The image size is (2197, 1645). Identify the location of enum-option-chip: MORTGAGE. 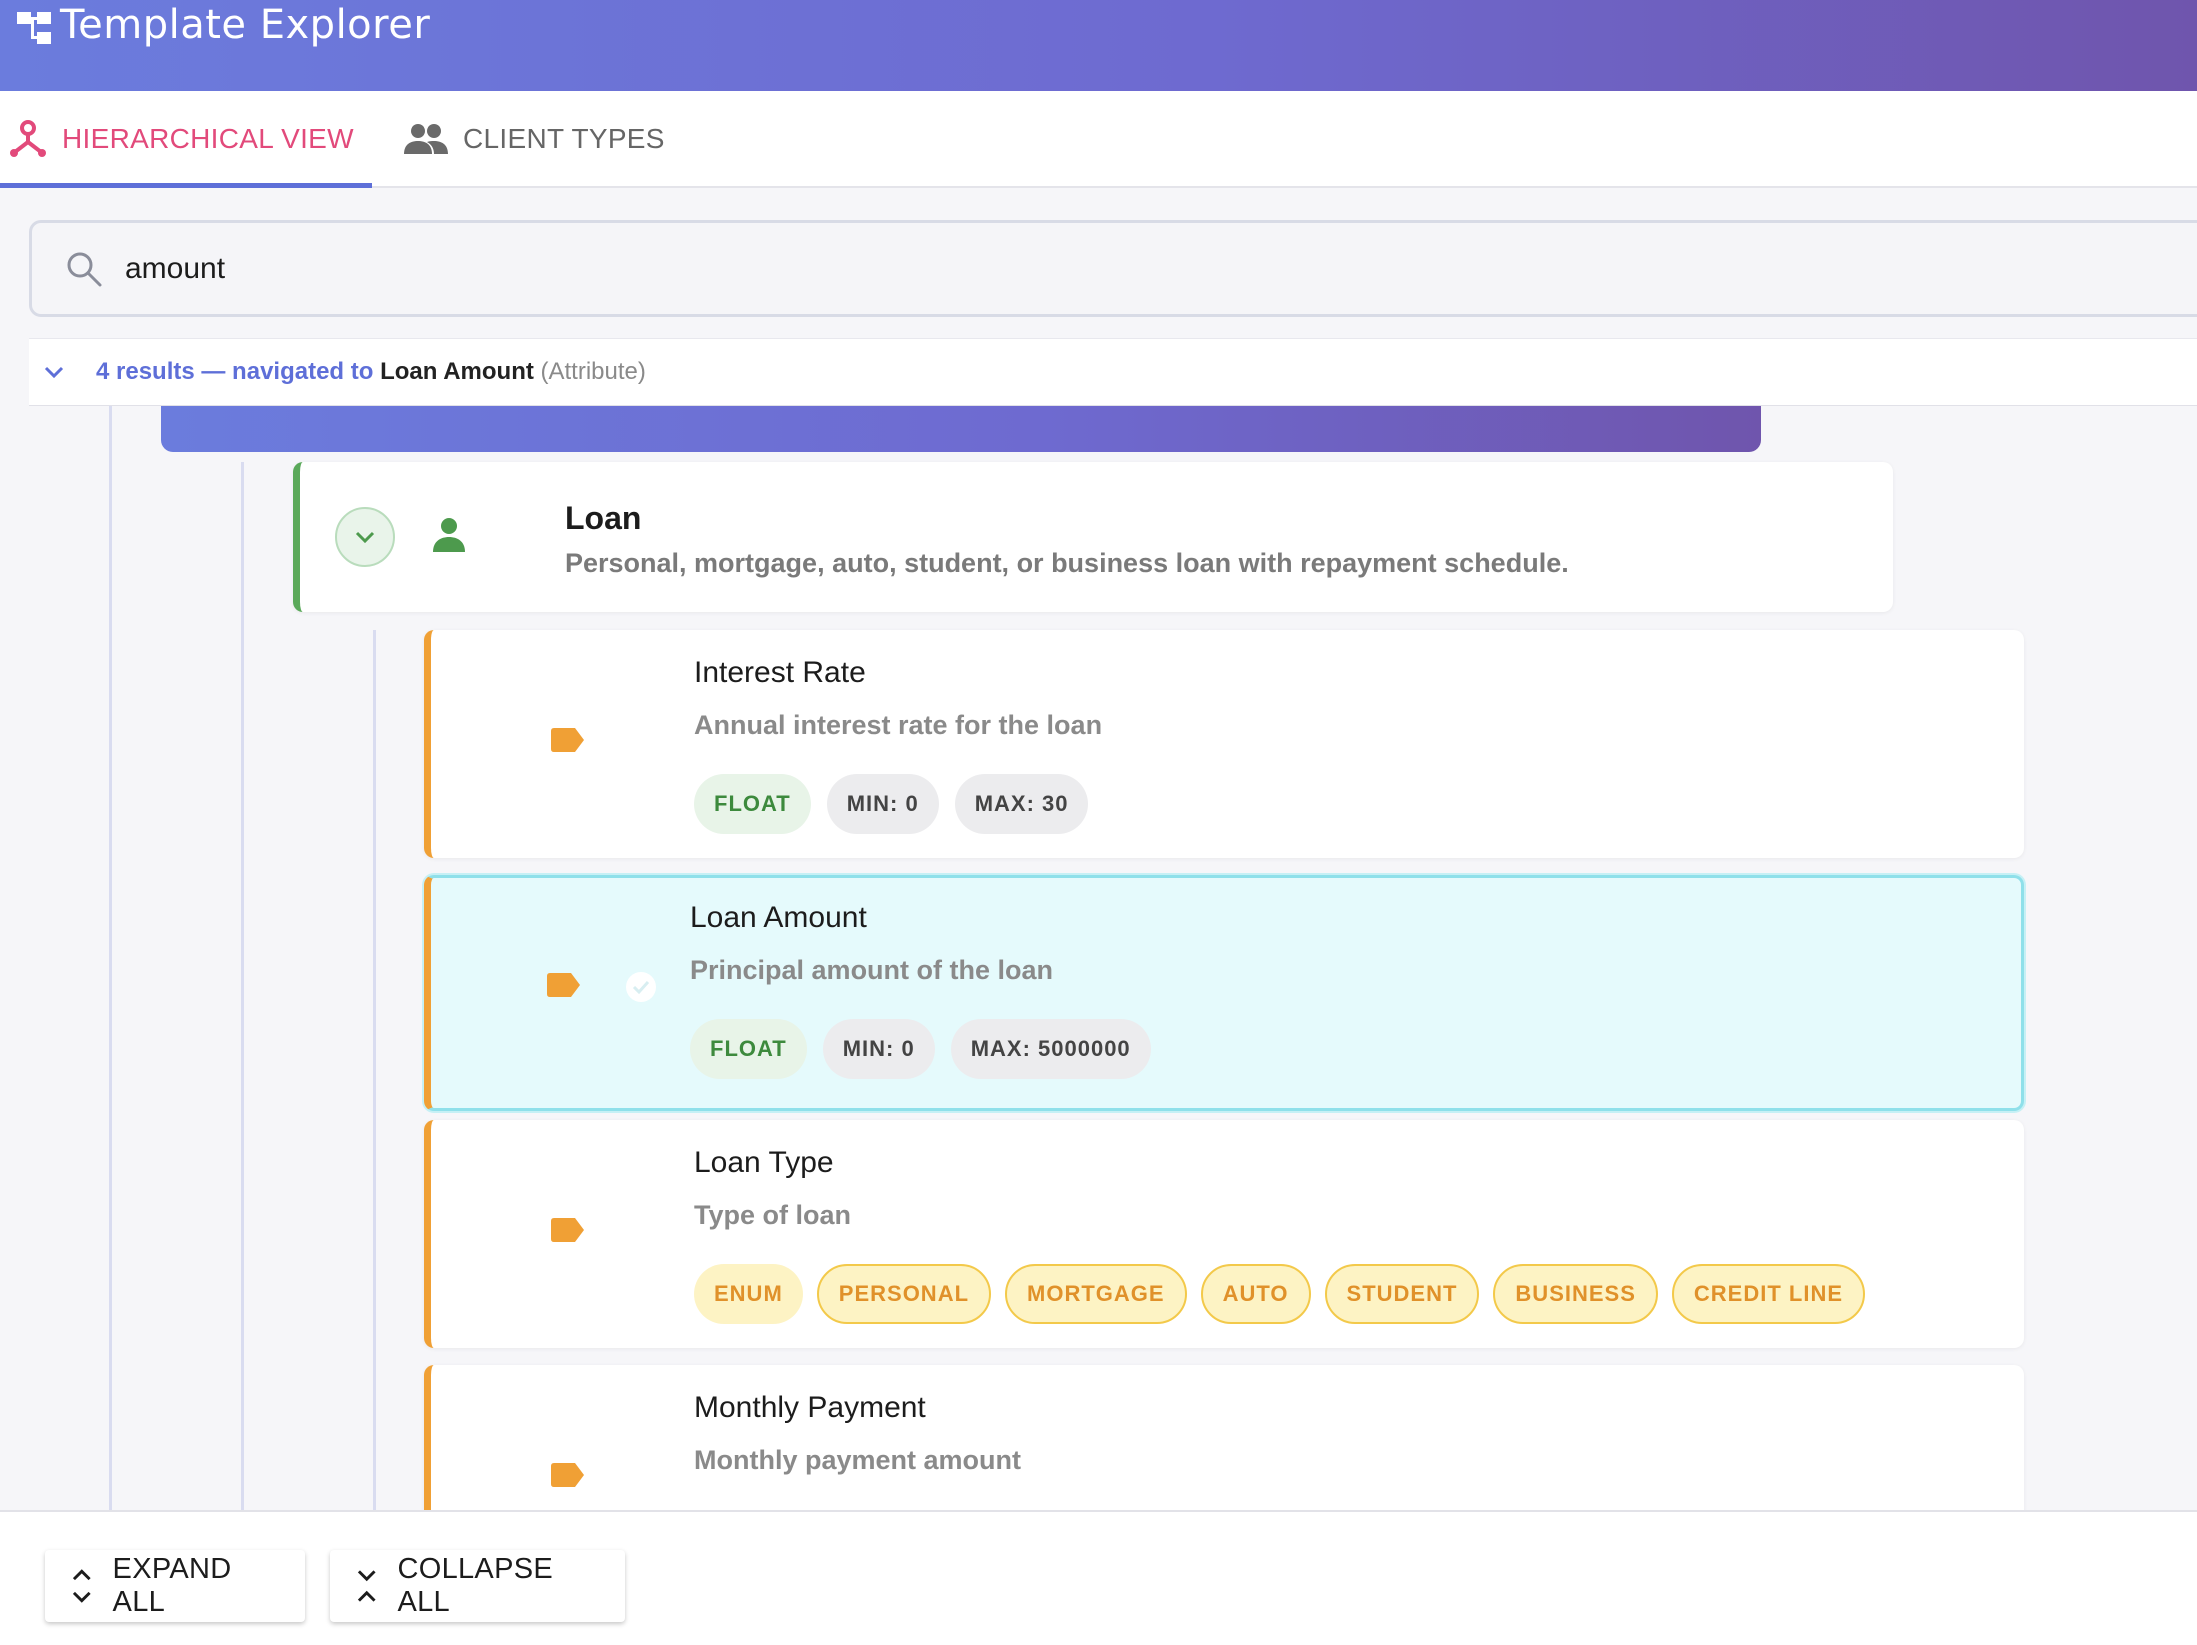
(1096, 1294).